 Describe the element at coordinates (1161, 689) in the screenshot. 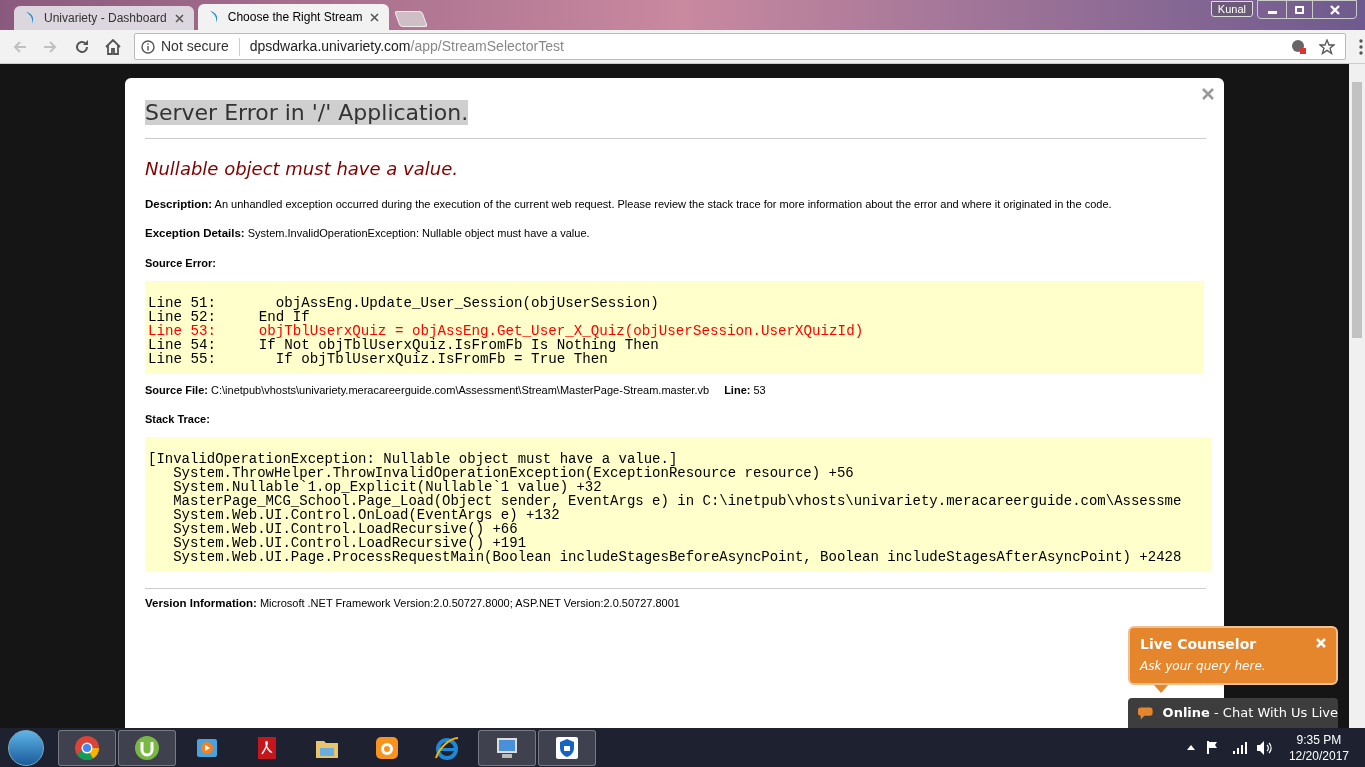

I see `bubble-tail` at that location.